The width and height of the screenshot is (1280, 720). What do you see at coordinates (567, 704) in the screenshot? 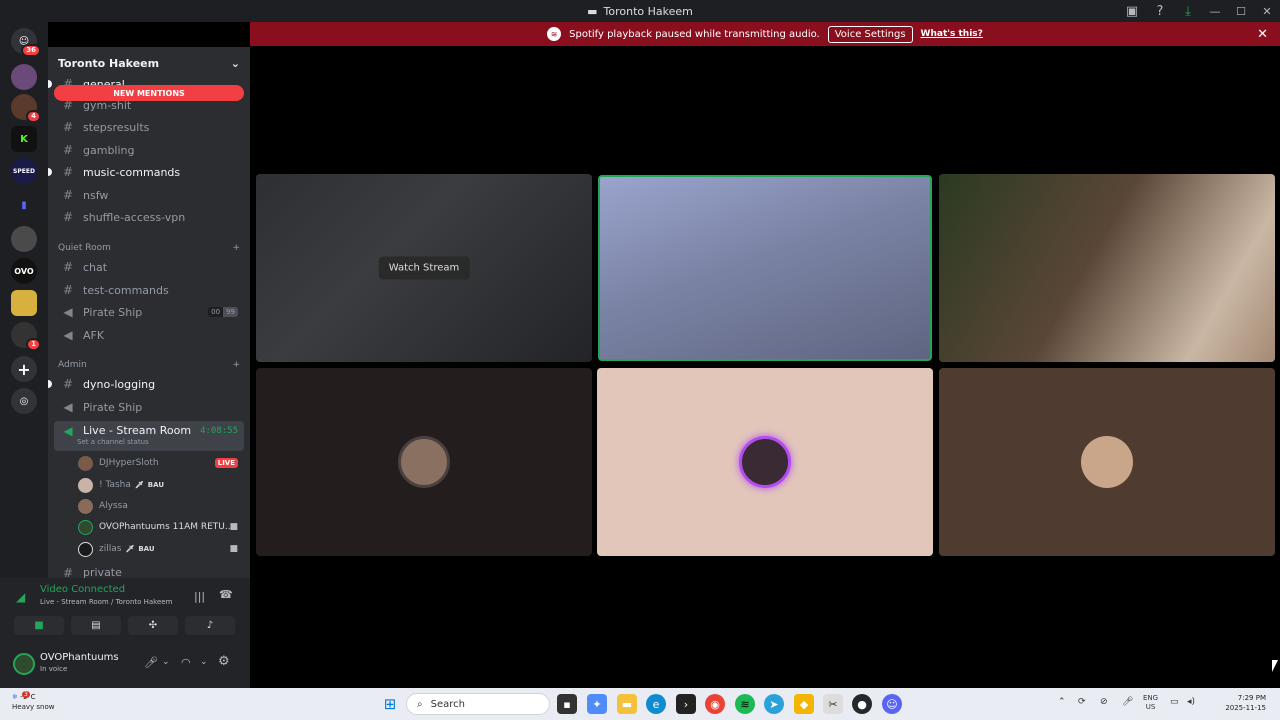
I see `task-view-icon: ▪` at bounding box center [567, 704].